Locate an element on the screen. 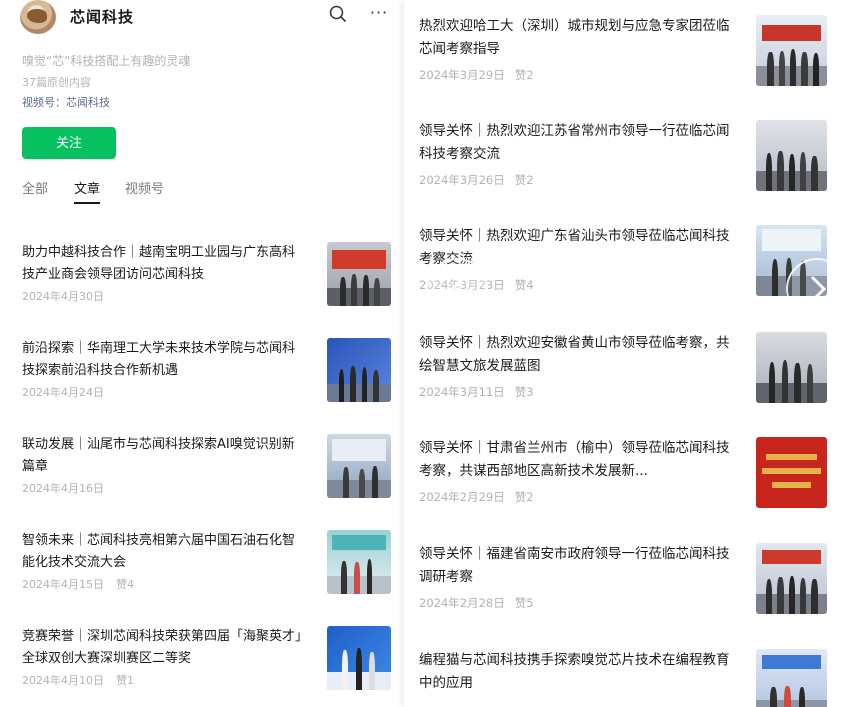 The width and height of the screenshot is (859, 707). article-title: 领导关怀｜热烈欢迎安徽省黄山市领导莅临考察，共绘智慧文旅发展蓝图 is located at coordinates (574, 354).